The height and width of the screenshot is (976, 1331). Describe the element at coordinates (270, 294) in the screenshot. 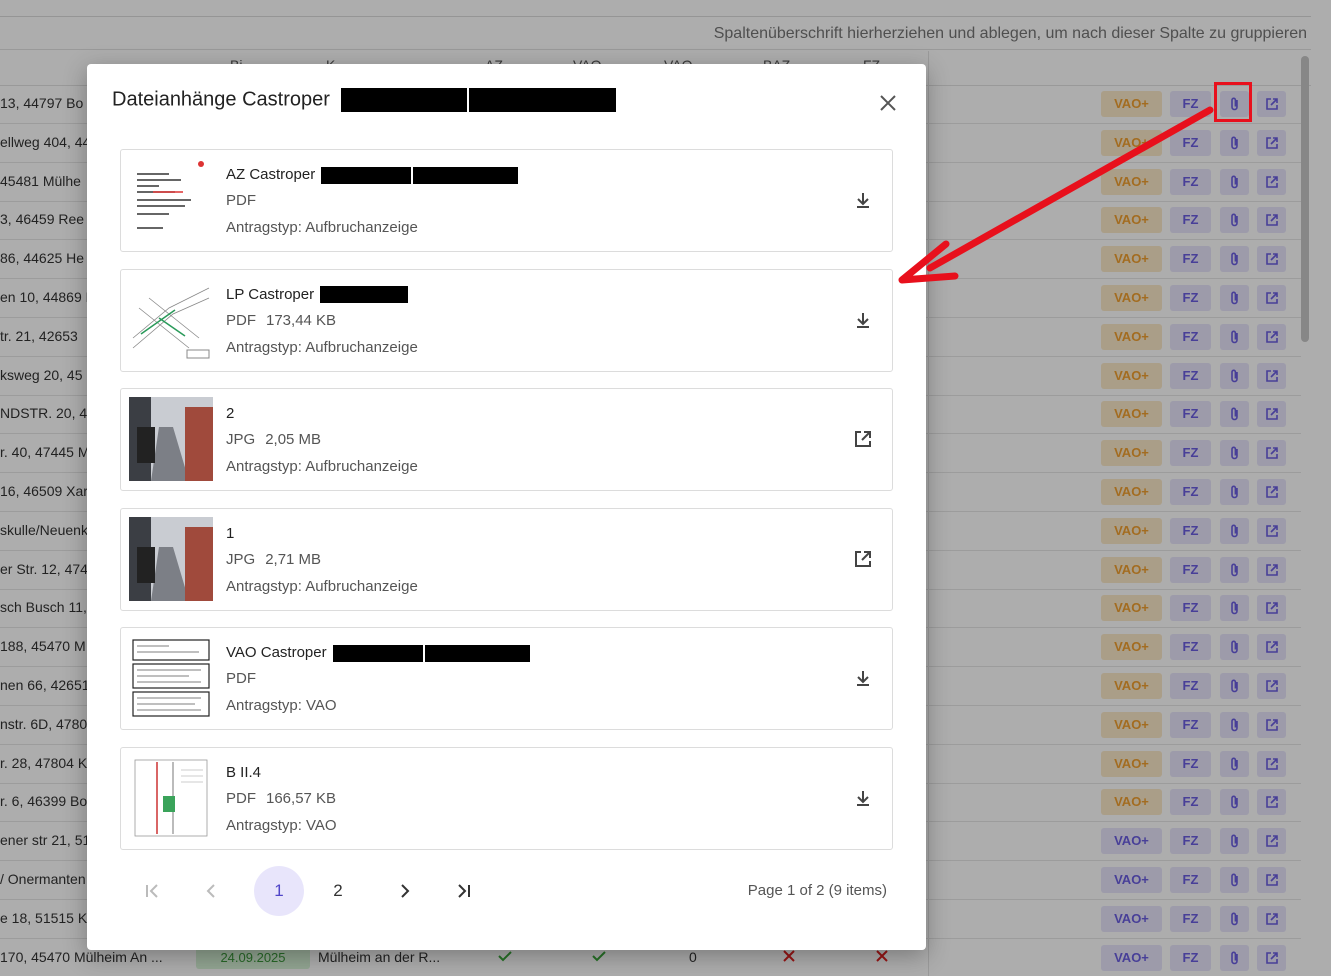

I see `attachment-name-text: LP Castroper` at that location.